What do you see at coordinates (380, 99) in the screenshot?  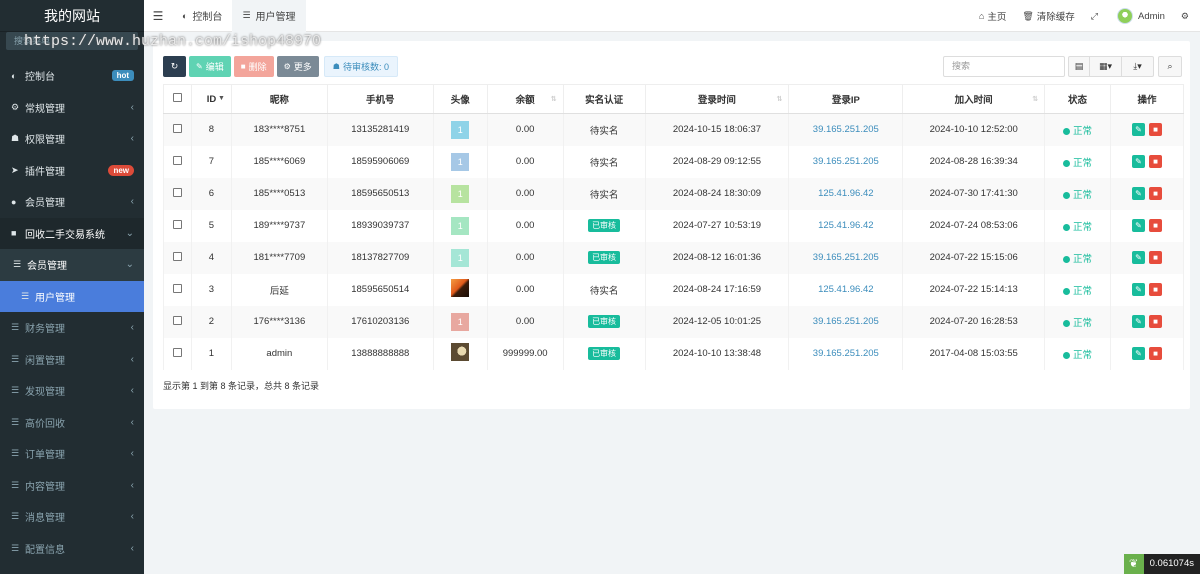 I see `col-phone: 手机号` at bounding box center [380, 99].